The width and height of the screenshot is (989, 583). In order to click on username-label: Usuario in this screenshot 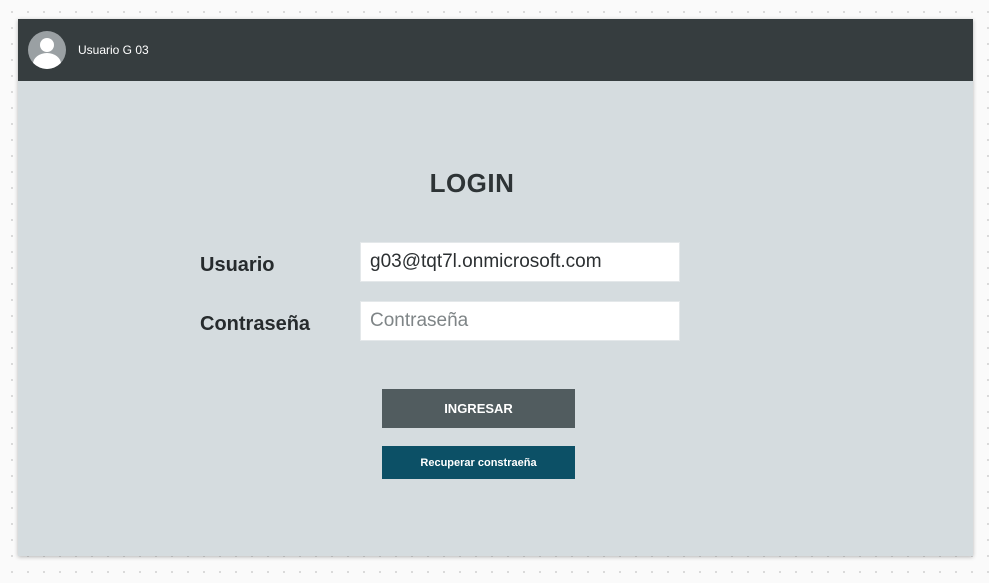, I will do `click(237, 265)`.